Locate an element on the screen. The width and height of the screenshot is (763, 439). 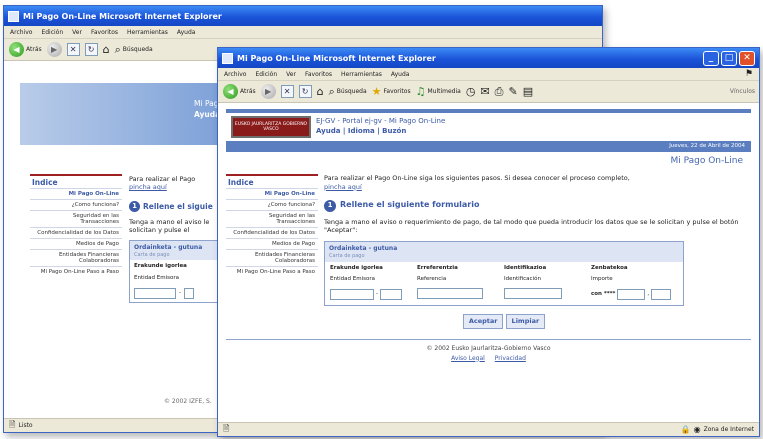
amount-input is located at coordinates (631, 295).